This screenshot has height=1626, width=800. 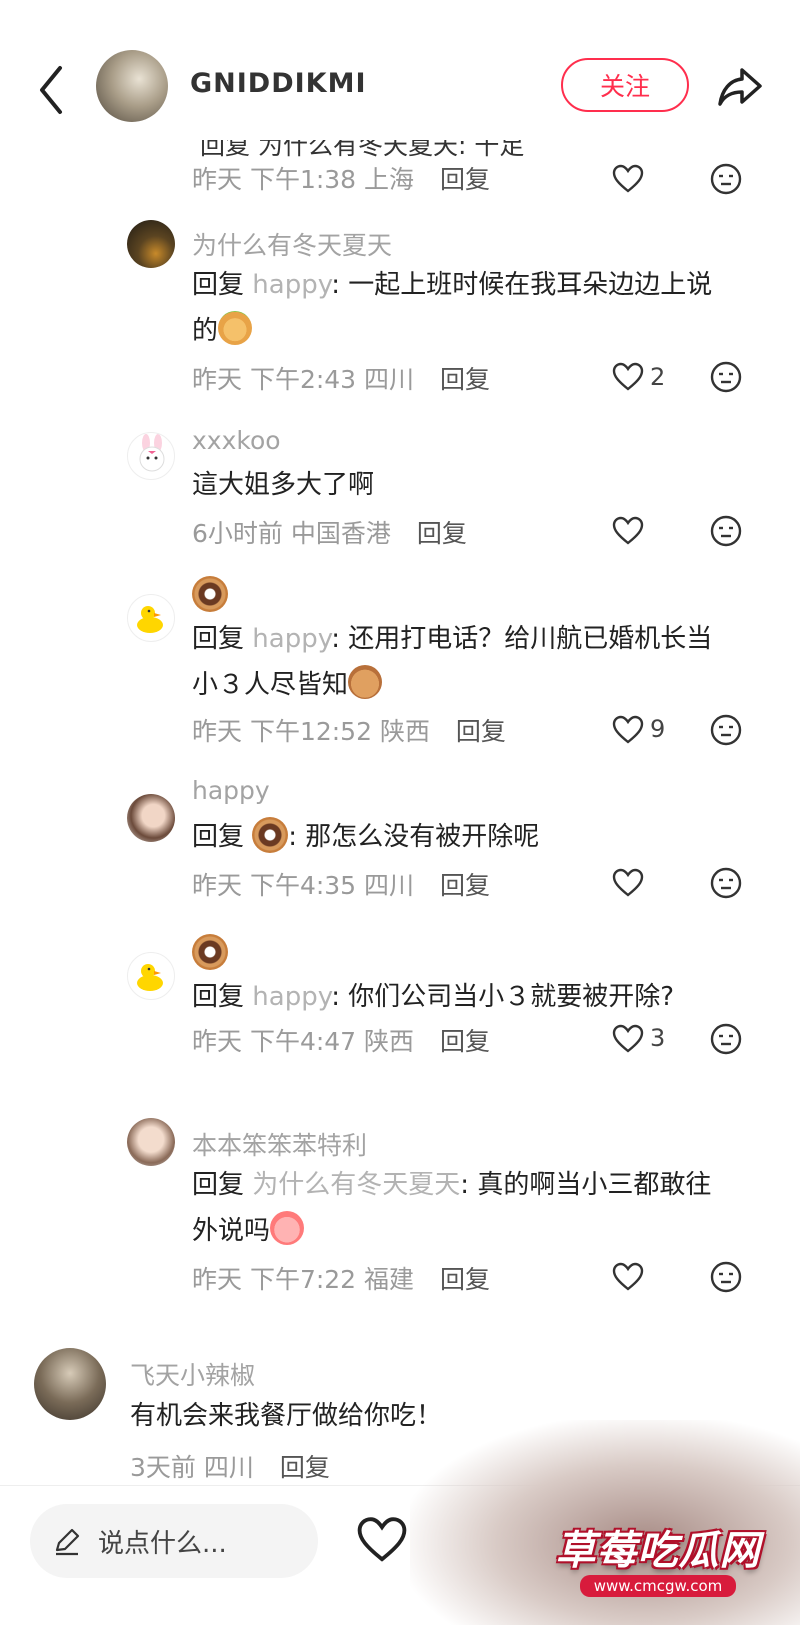 What do you see at coordinates (279, 1144) in the screenshot?
I see `comment-username: 本本笨笨苯特利` at bounding box center [279, 1144].